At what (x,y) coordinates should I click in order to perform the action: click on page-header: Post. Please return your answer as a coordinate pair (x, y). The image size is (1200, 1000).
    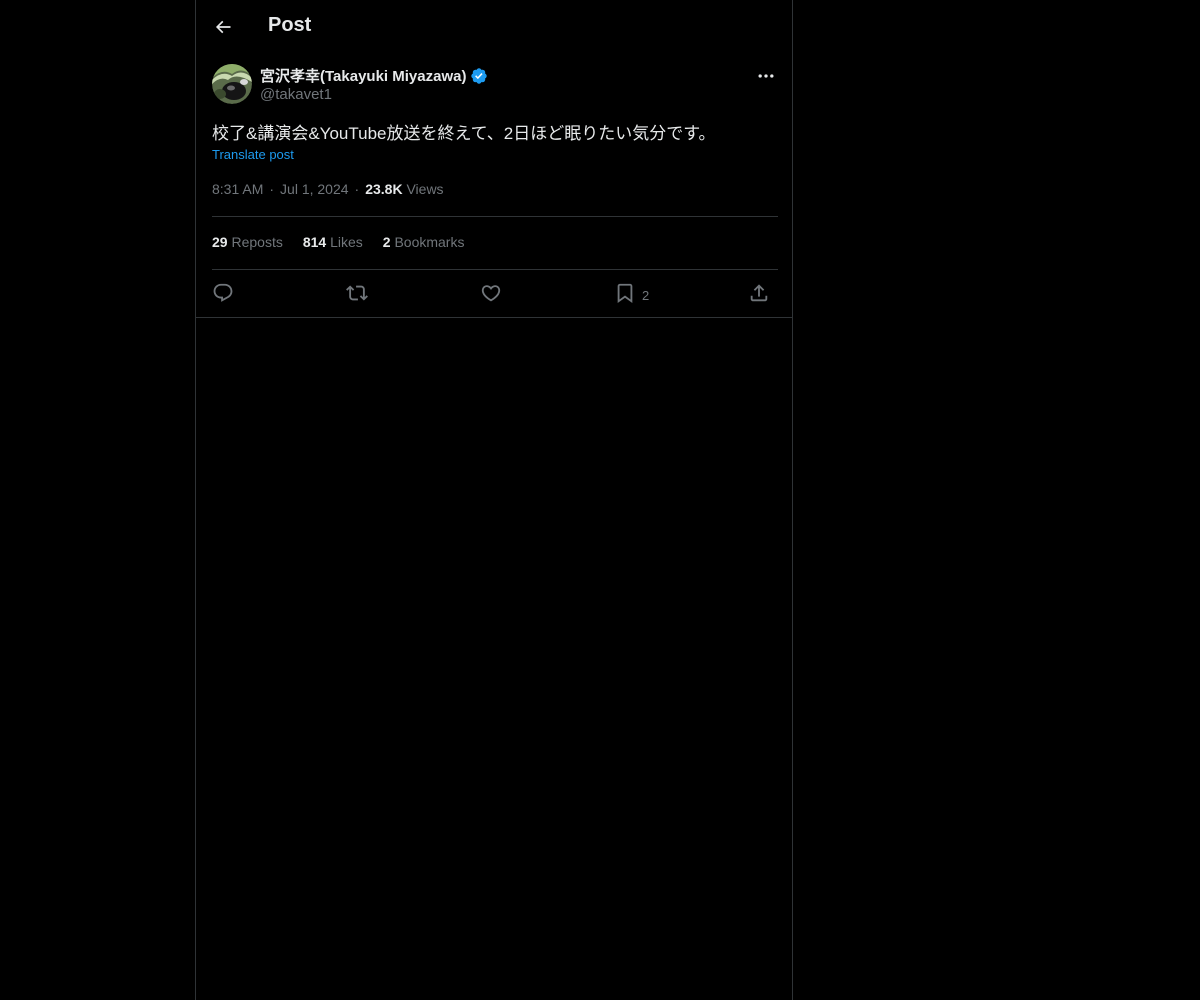
    Looking at the image, I should click on (494, 27).